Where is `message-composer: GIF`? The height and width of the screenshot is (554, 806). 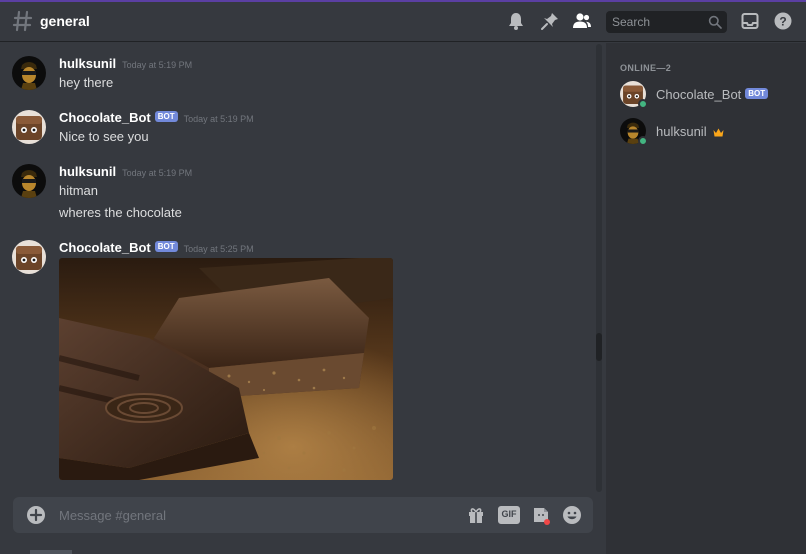
message-composer: GIF is located at coordinates (303, 515).